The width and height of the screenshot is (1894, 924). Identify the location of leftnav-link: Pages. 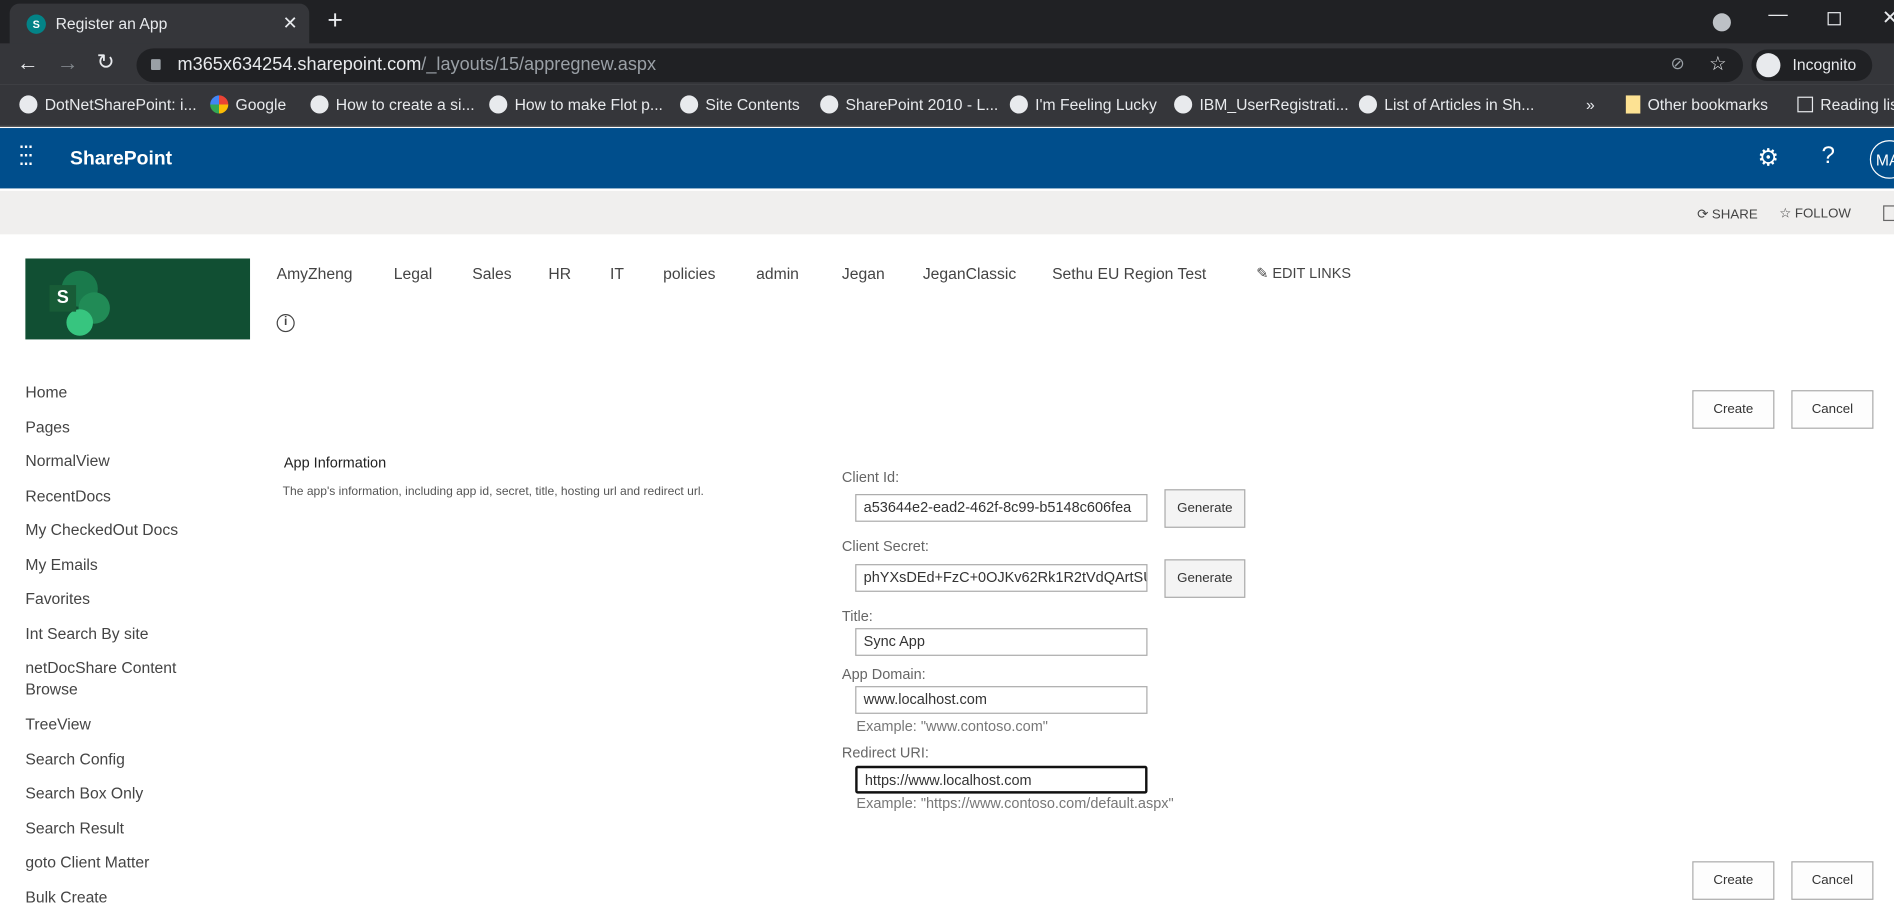
(47, 428).